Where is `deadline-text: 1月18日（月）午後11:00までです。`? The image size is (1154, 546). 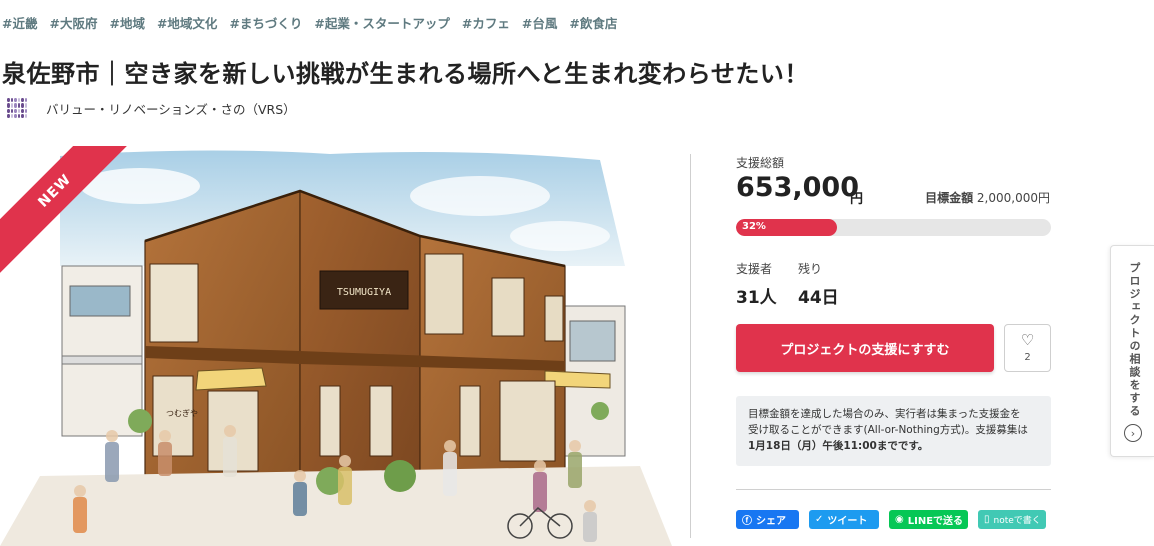 deadline-text: 1月18日（月）午後11:00までです。 is located at coordinates (838, 446).